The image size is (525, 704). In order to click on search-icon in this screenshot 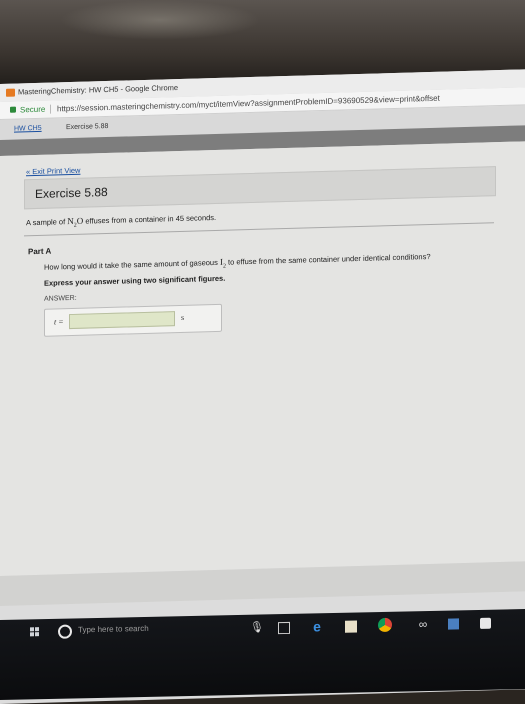, I will do `click(65, 631)`.